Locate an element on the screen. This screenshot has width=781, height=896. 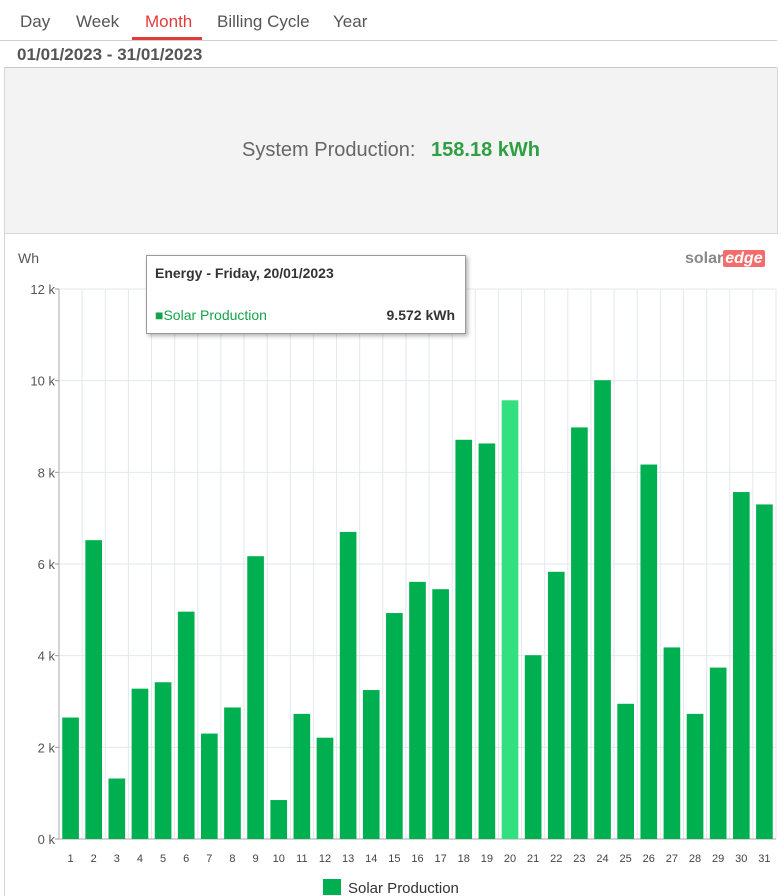
x-tick-label: 7 is located at coordinates (209, 859).